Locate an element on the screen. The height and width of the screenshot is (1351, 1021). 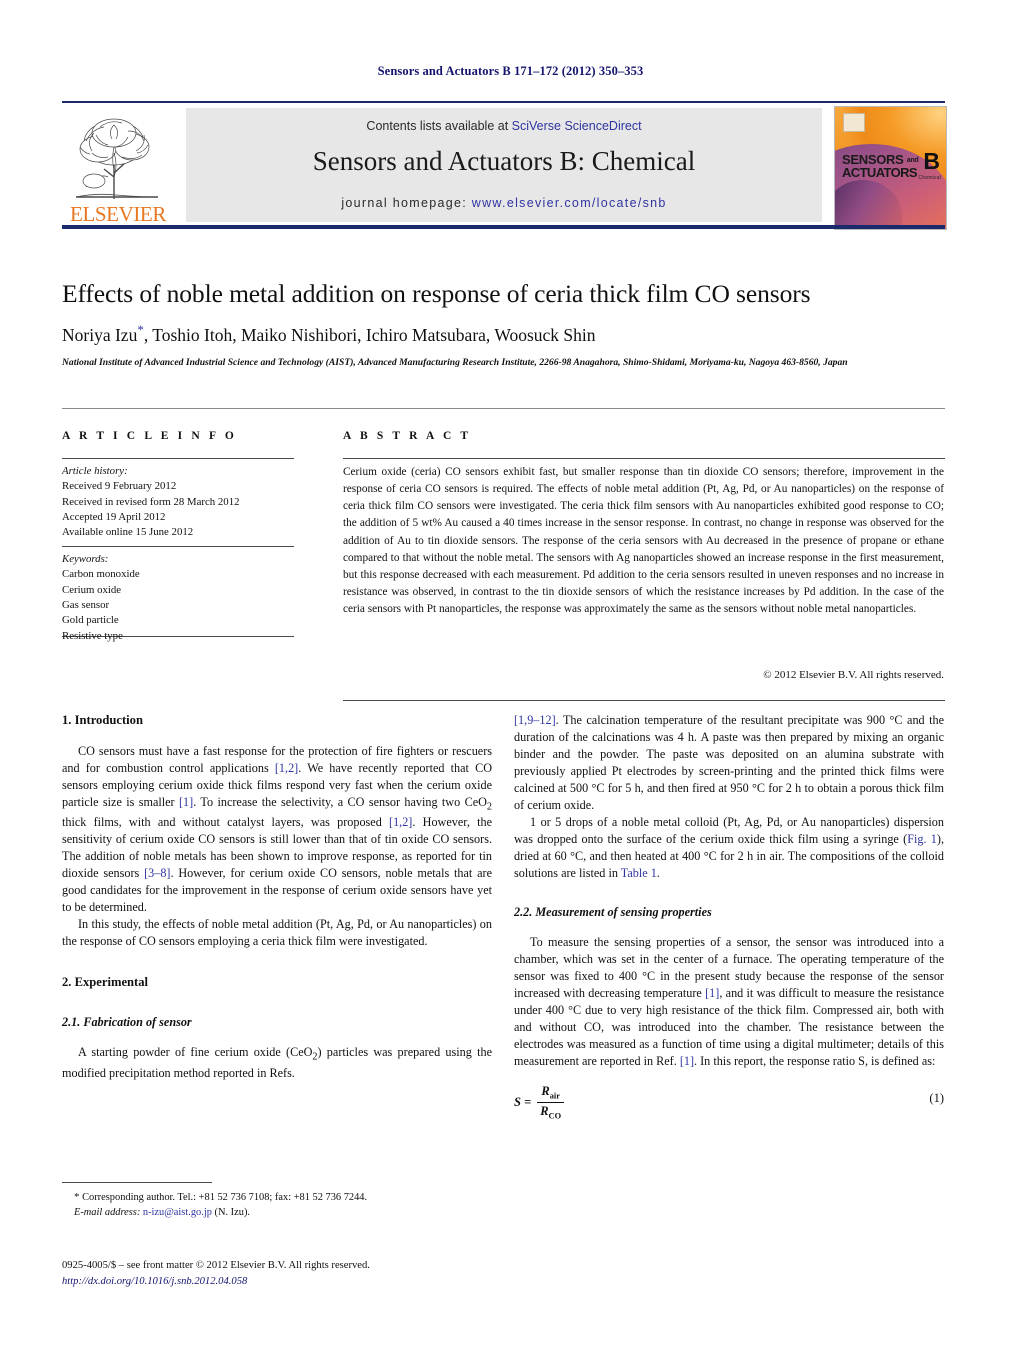
history-item: Accepted 19 April 2012 is located at coordinates (114, 516).